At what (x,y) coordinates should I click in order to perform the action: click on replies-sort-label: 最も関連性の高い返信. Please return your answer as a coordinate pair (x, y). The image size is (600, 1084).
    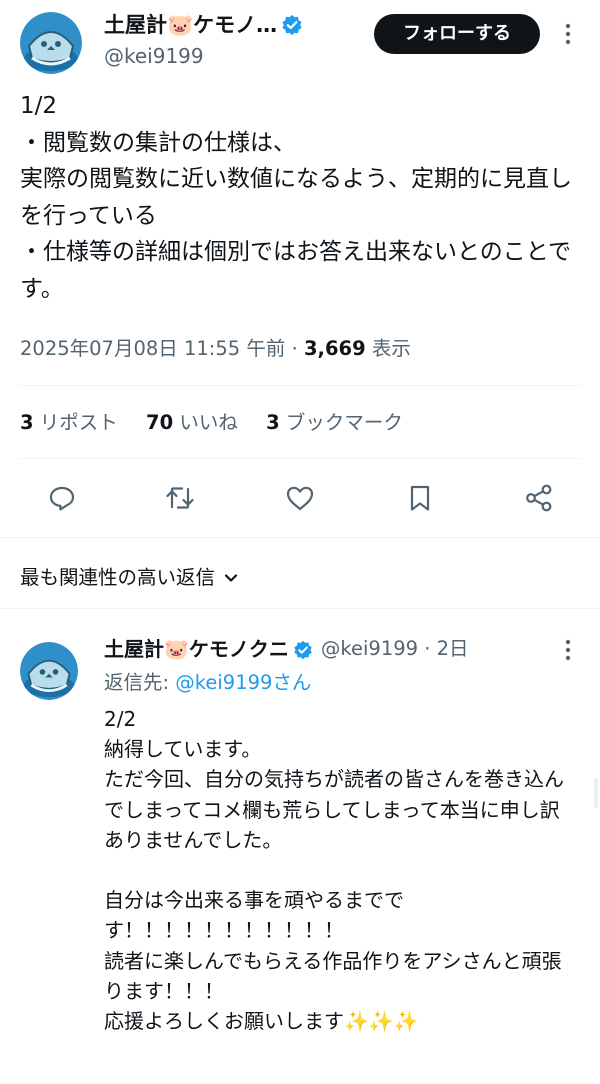
    Looking at the image, I should click on (118, 577).